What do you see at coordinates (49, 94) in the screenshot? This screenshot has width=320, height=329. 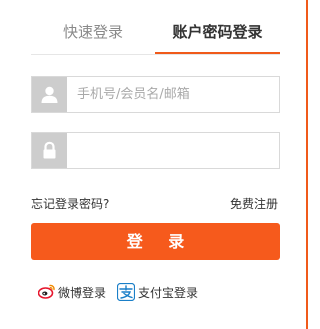 I see `user-icon` at bounding box center [49, 94].